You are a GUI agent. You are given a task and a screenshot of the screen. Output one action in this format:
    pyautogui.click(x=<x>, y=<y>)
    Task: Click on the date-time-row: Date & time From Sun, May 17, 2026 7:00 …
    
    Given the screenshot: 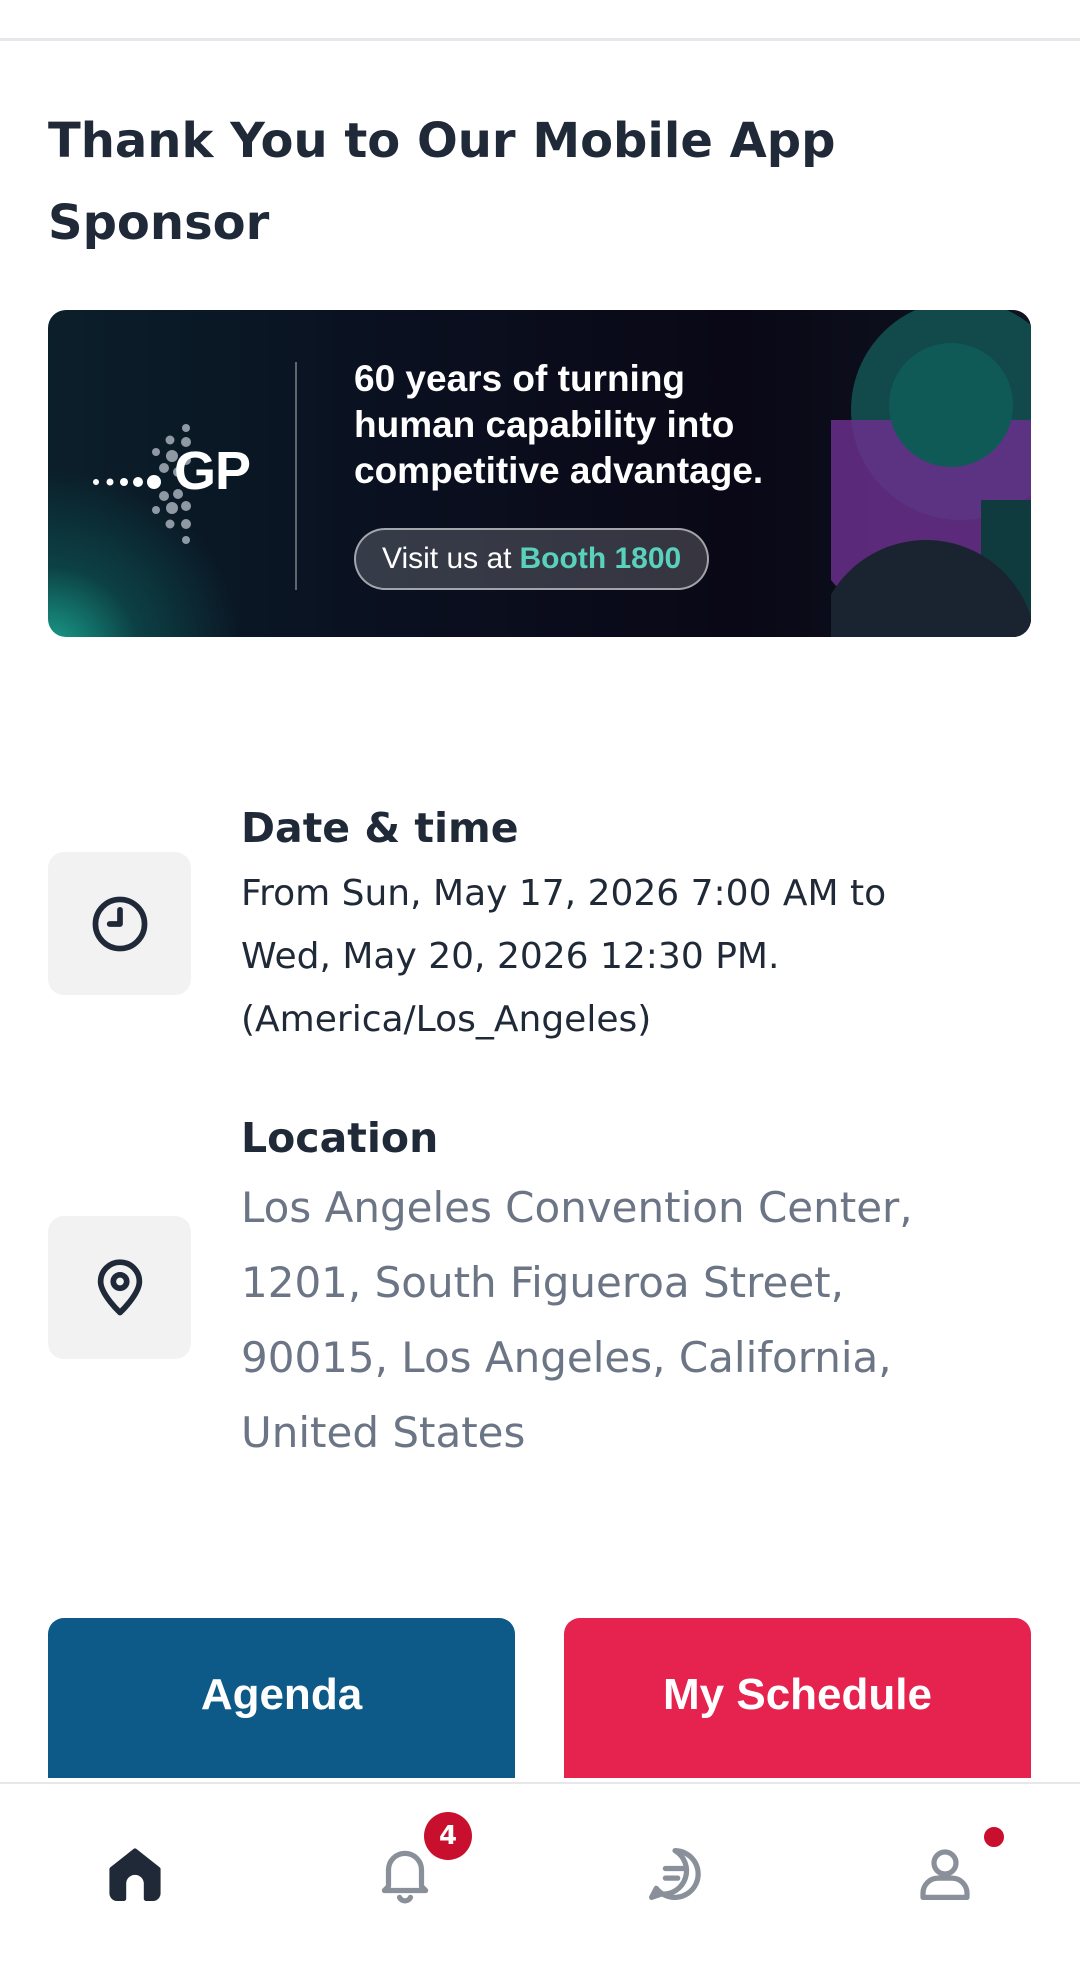 What is the action you would take?
    pyautogui.click(x=539, y=925)
    